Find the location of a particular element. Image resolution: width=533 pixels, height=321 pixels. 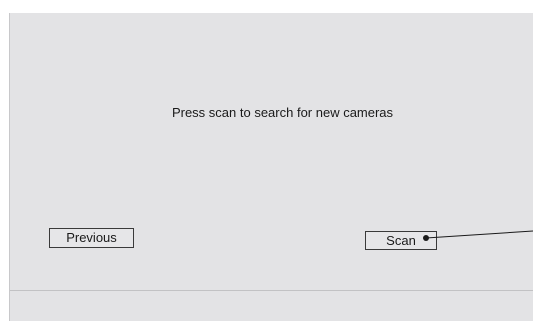

footer-divider is located at coordinates (271, 290).